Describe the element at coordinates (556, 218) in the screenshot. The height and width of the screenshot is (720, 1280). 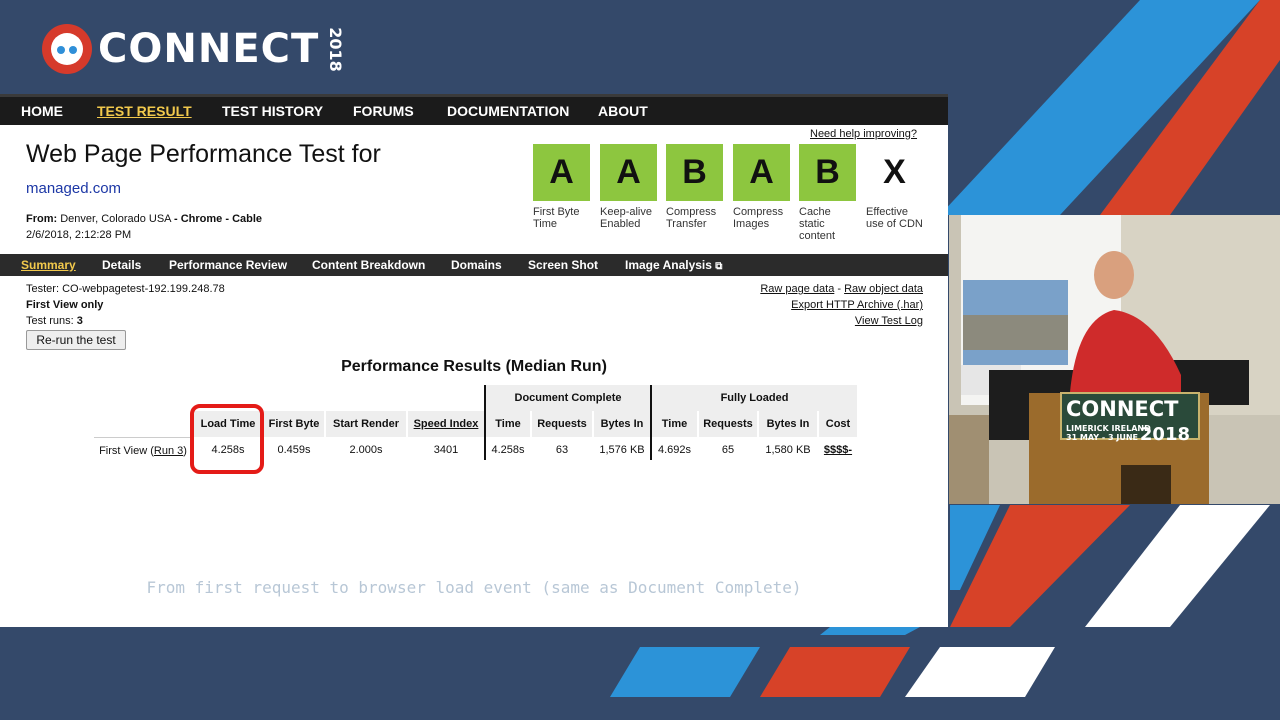
I see `grade-caption: First Byte Time` at that location.